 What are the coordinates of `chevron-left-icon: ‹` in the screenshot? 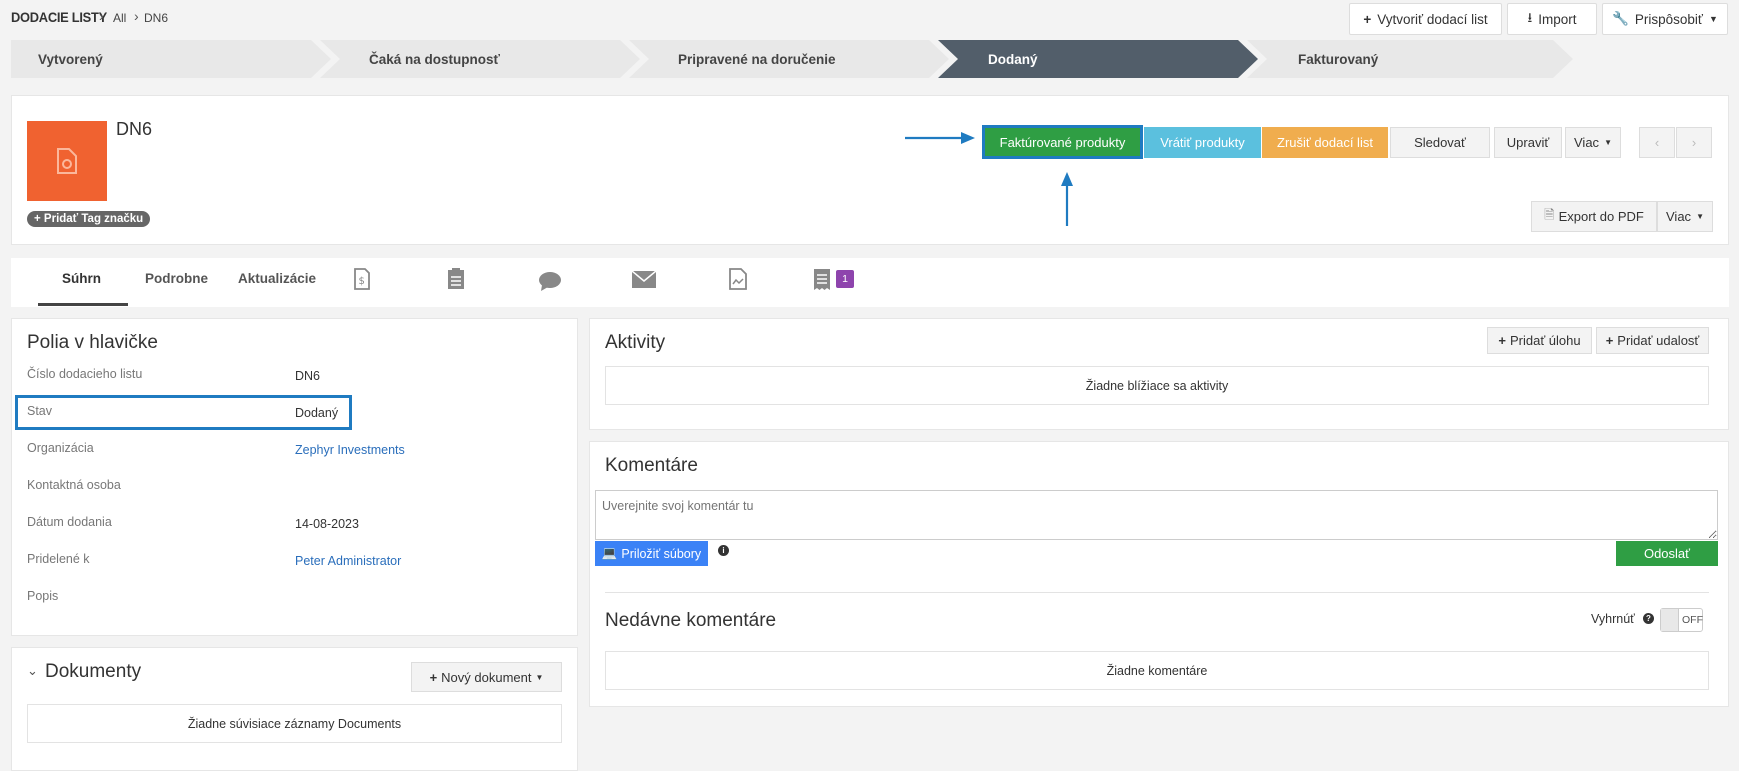 It's located at (1657, 142).